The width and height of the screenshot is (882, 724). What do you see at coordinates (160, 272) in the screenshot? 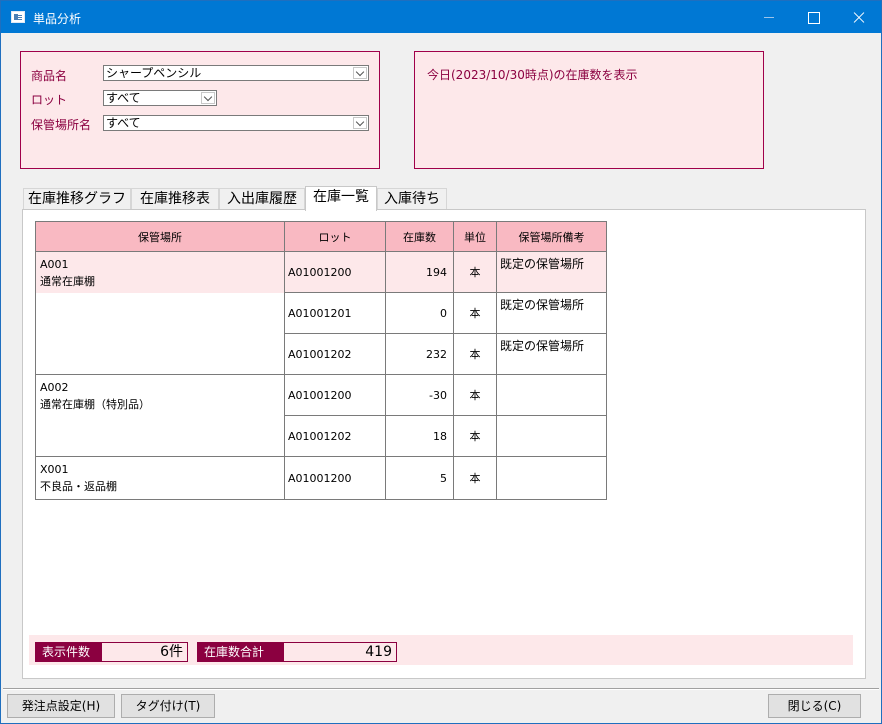
I see `location-cell-highlight: A001 通常在庫棚` at bounding box center [160, 272].